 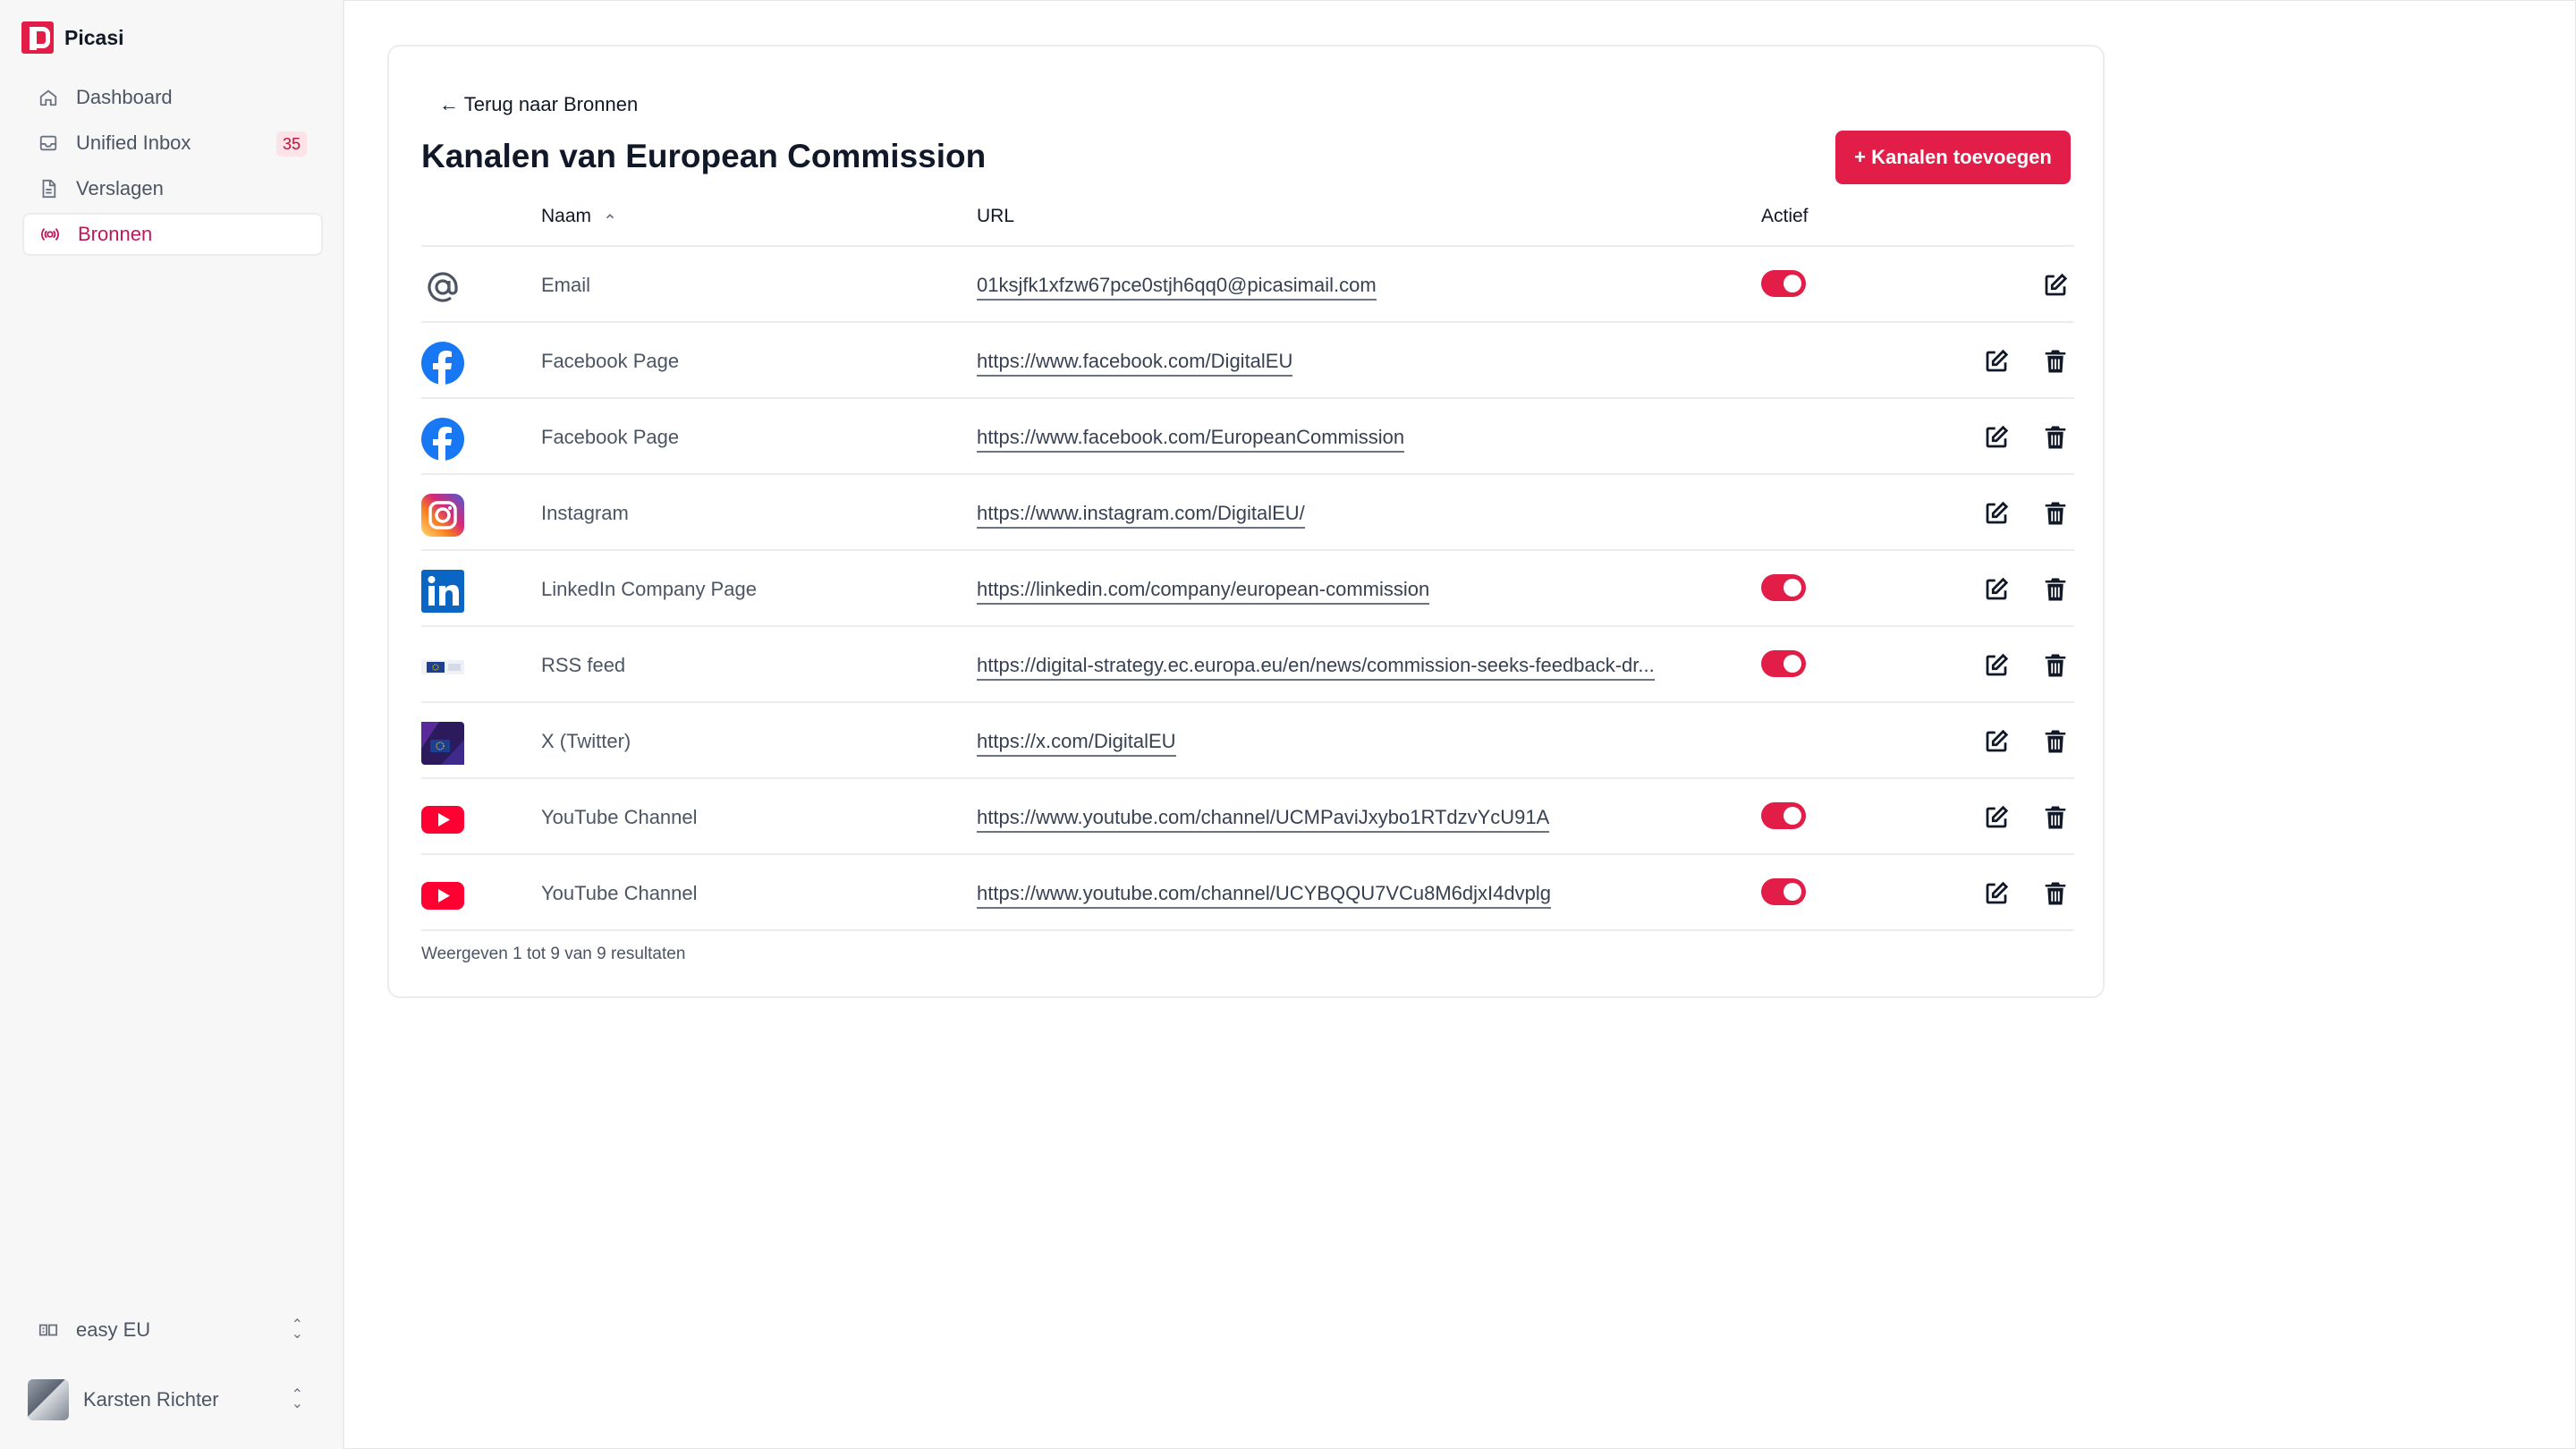 I want to click on home-icon, so click(x=48, y=97).